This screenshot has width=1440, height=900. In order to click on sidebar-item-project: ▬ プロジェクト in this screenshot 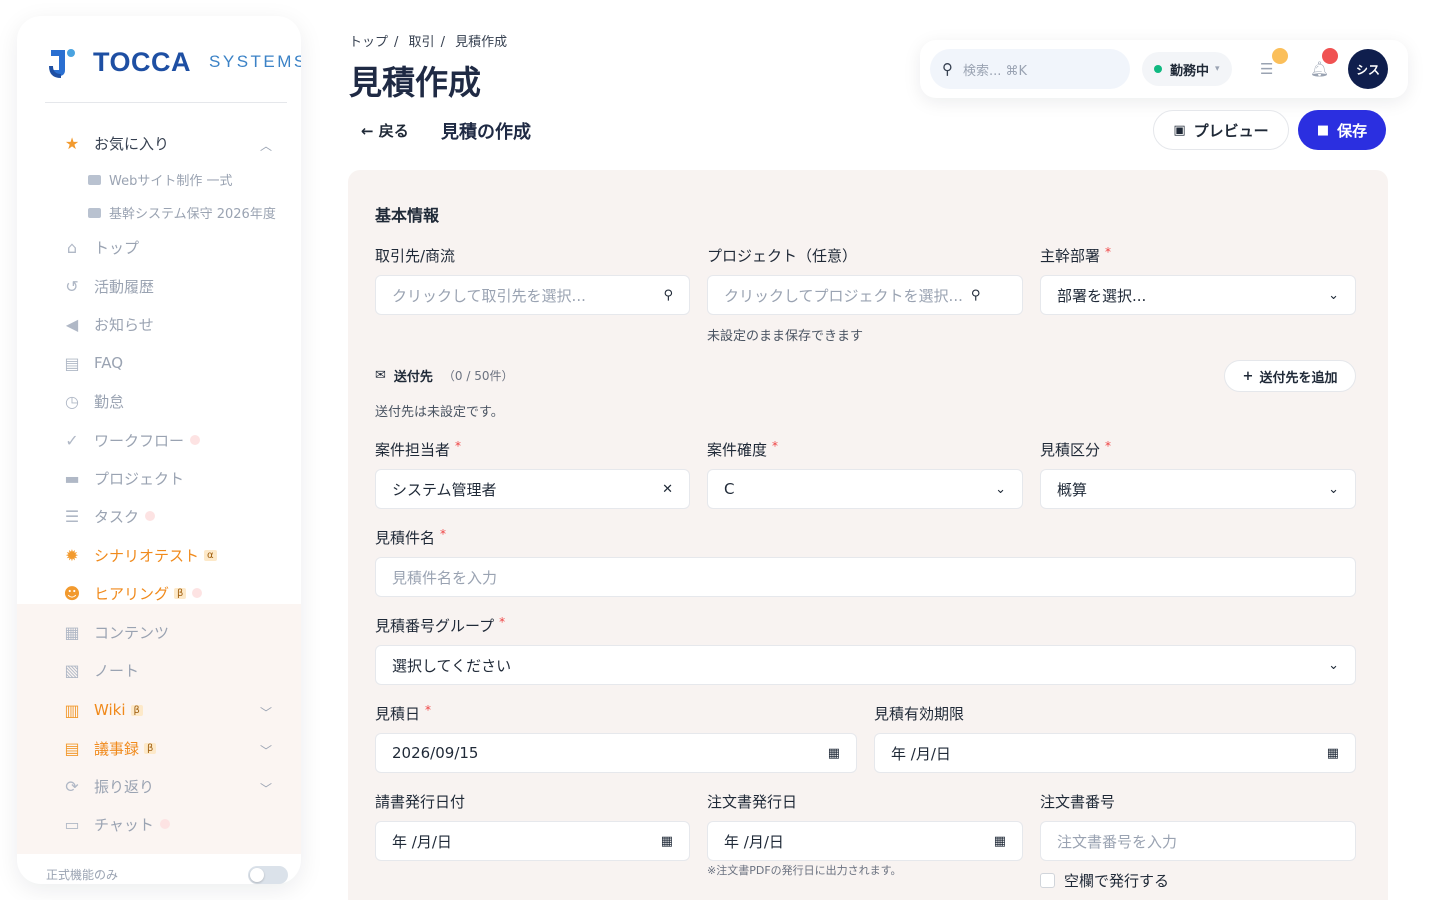, I will do `click(123, 478)`.